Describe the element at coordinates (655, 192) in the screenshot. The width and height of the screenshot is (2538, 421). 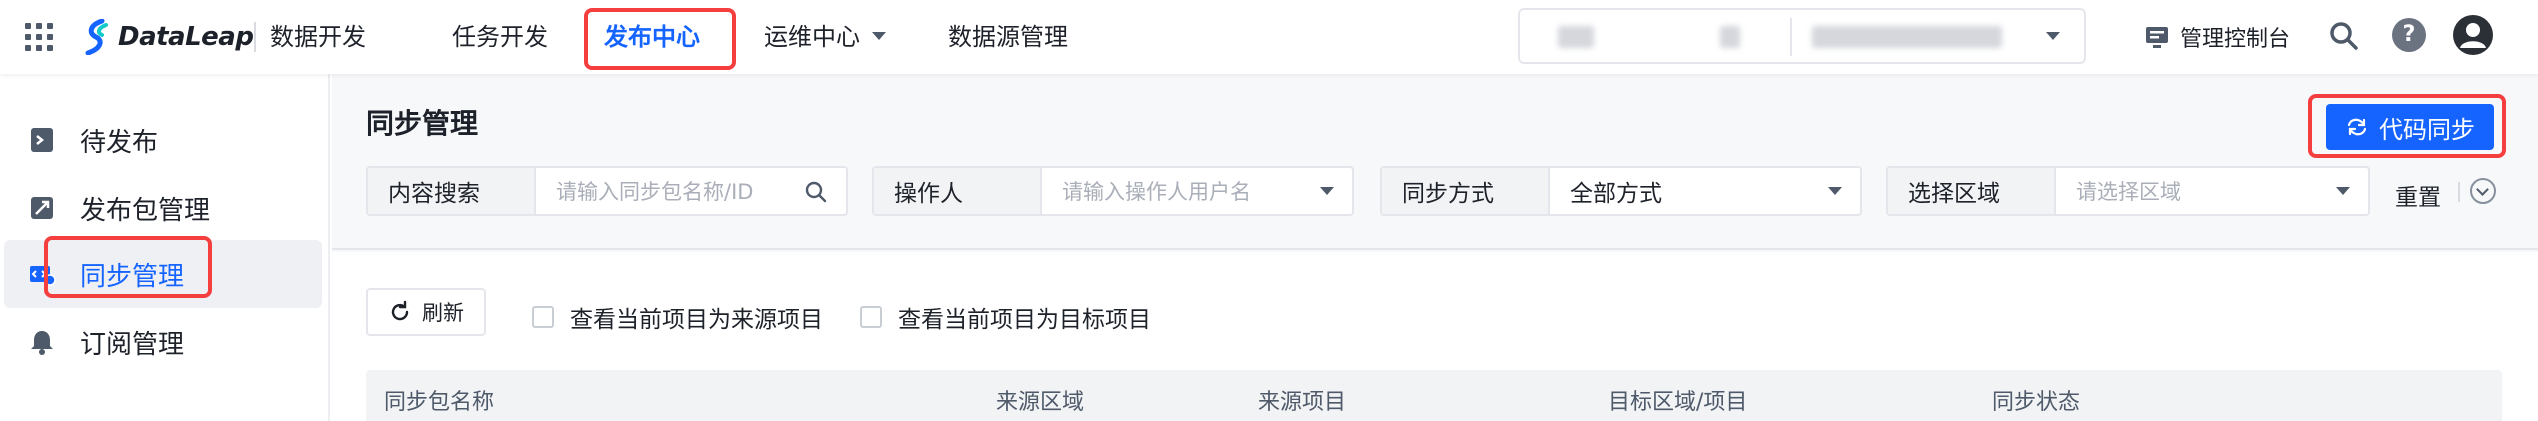
I see `content-search-placeholder: 请输入同步包名称/ID` at that location.